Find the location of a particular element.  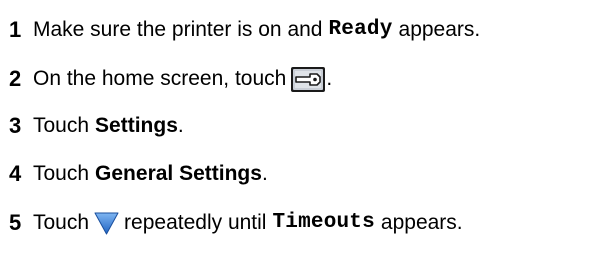

step-number: 3 is located at coordinates (15, 125).